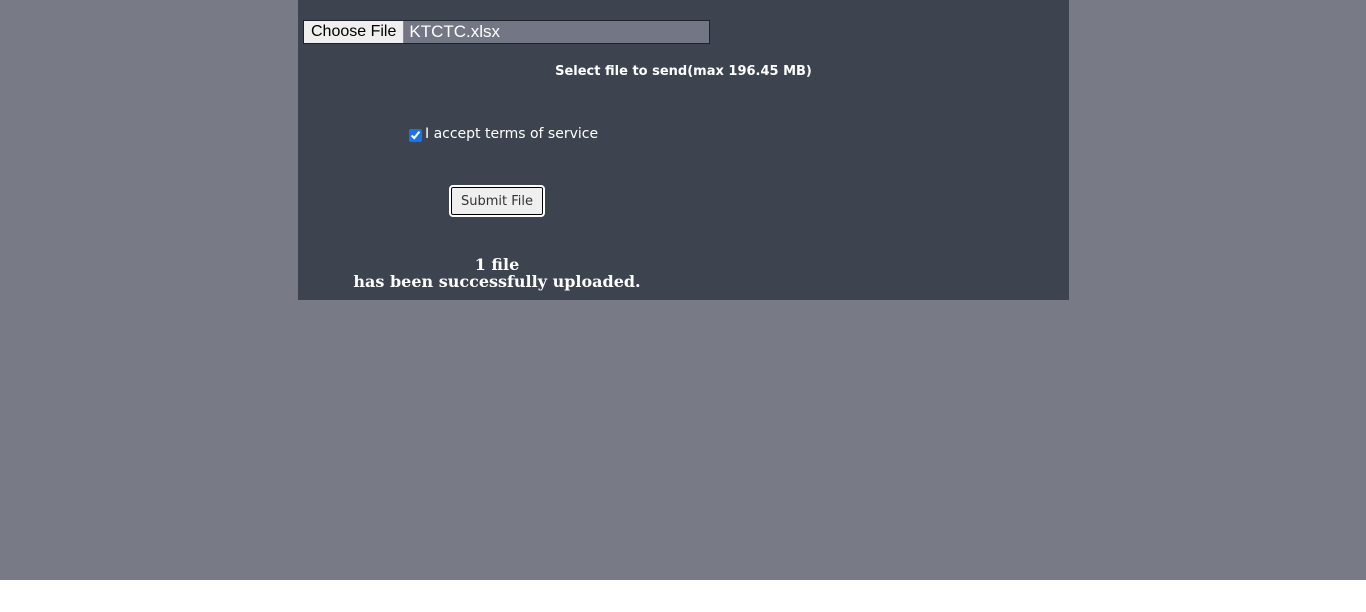  I want to click on upload-count: 1 file, so click(497, 264).